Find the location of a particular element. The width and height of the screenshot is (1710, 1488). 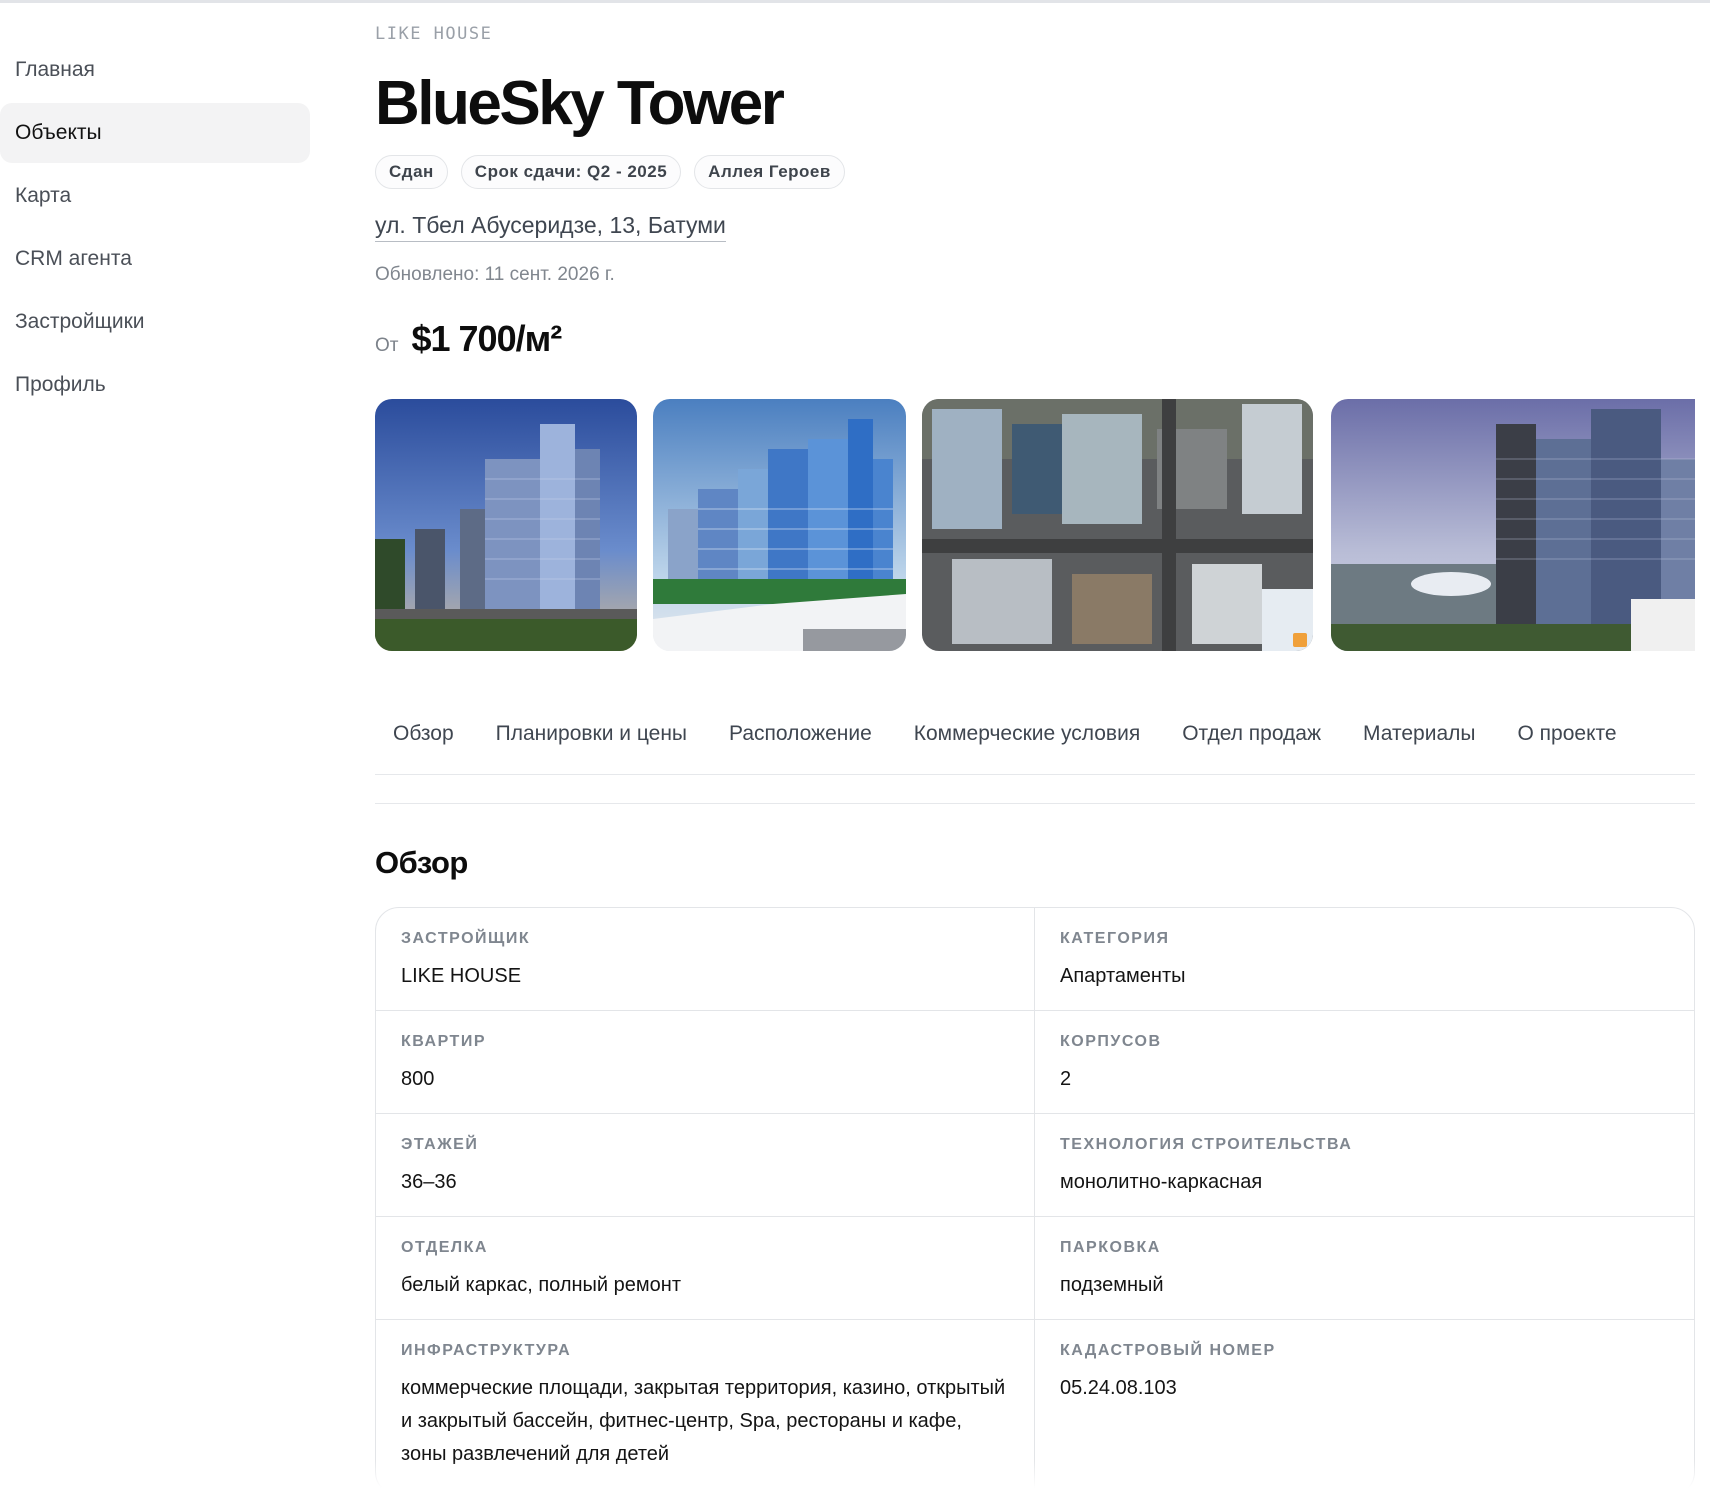

field-label: КАТЕГОРИЯ is located at coordinates (1115, 938).